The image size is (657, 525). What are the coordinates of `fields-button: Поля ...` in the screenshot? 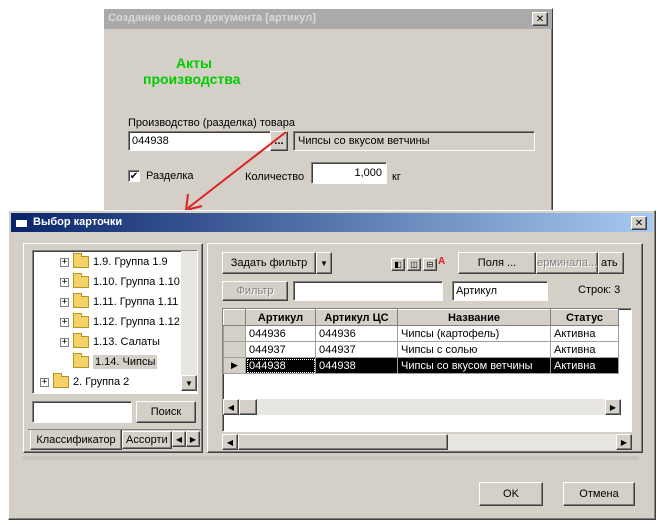 It's located at (497, 263).